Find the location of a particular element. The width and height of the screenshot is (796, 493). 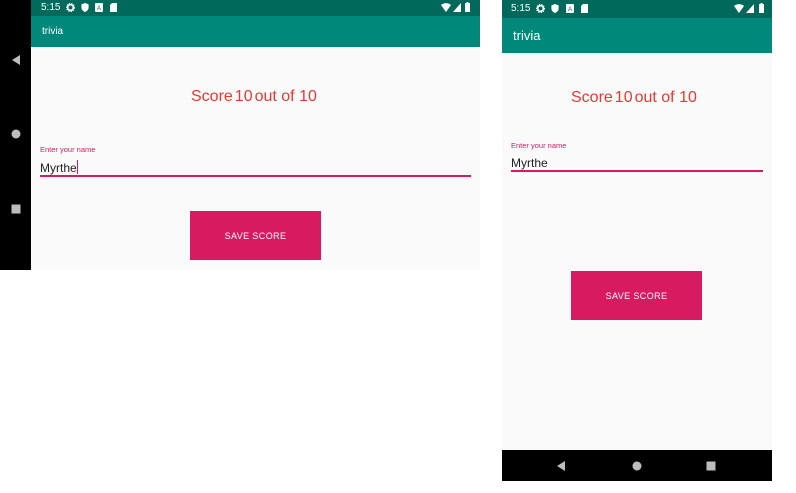

text-cursor is located at coordinates (77, 167).